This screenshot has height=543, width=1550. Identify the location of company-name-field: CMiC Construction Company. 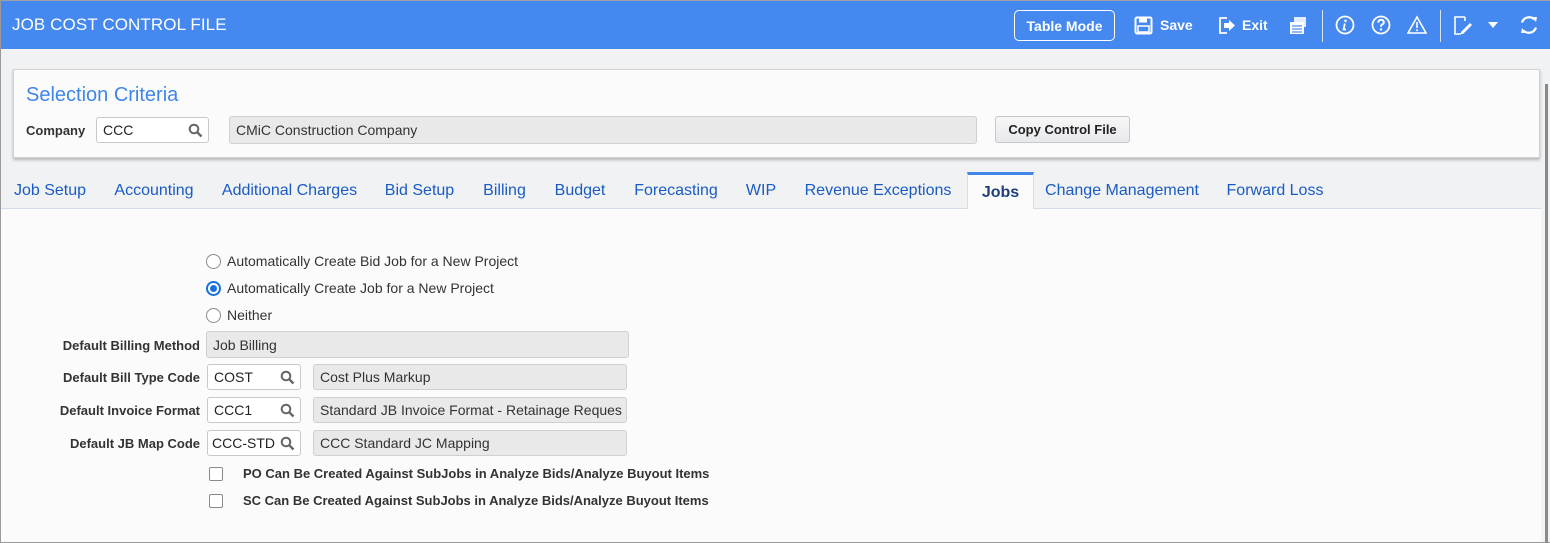
(603, 130).